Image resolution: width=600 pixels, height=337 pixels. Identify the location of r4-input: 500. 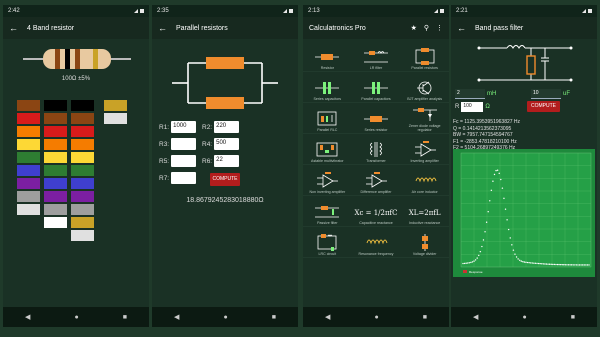
(227, 144).